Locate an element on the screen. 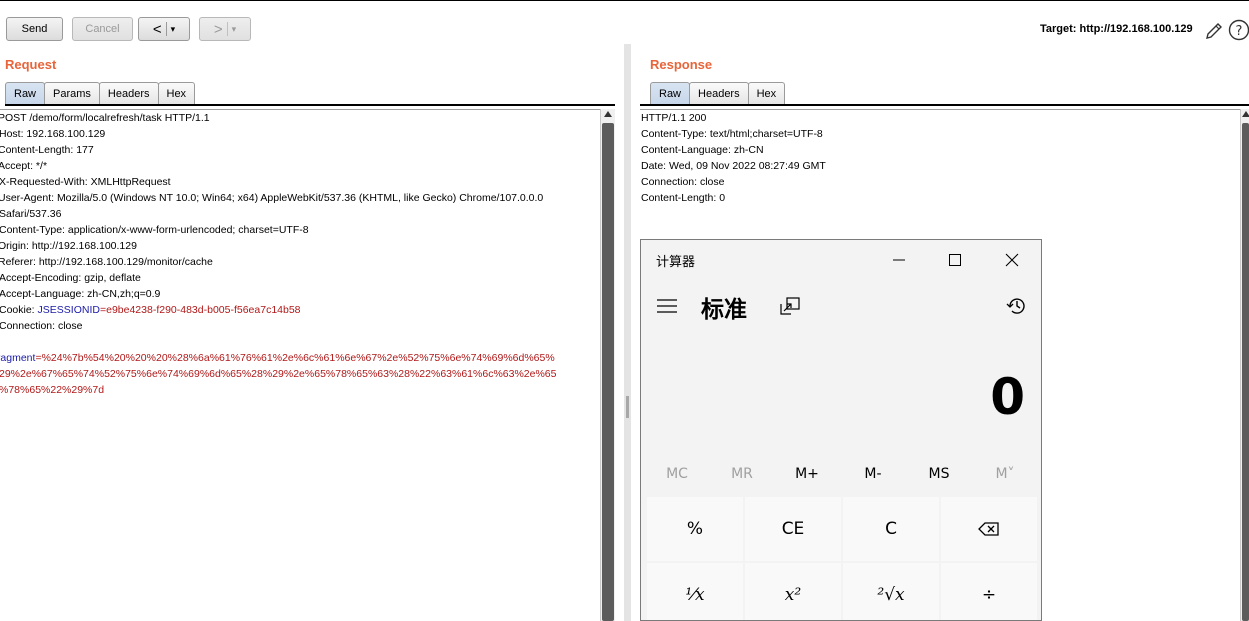  request-line: Origin: http://192.168.100.129 is located at coordinates (68, 246).